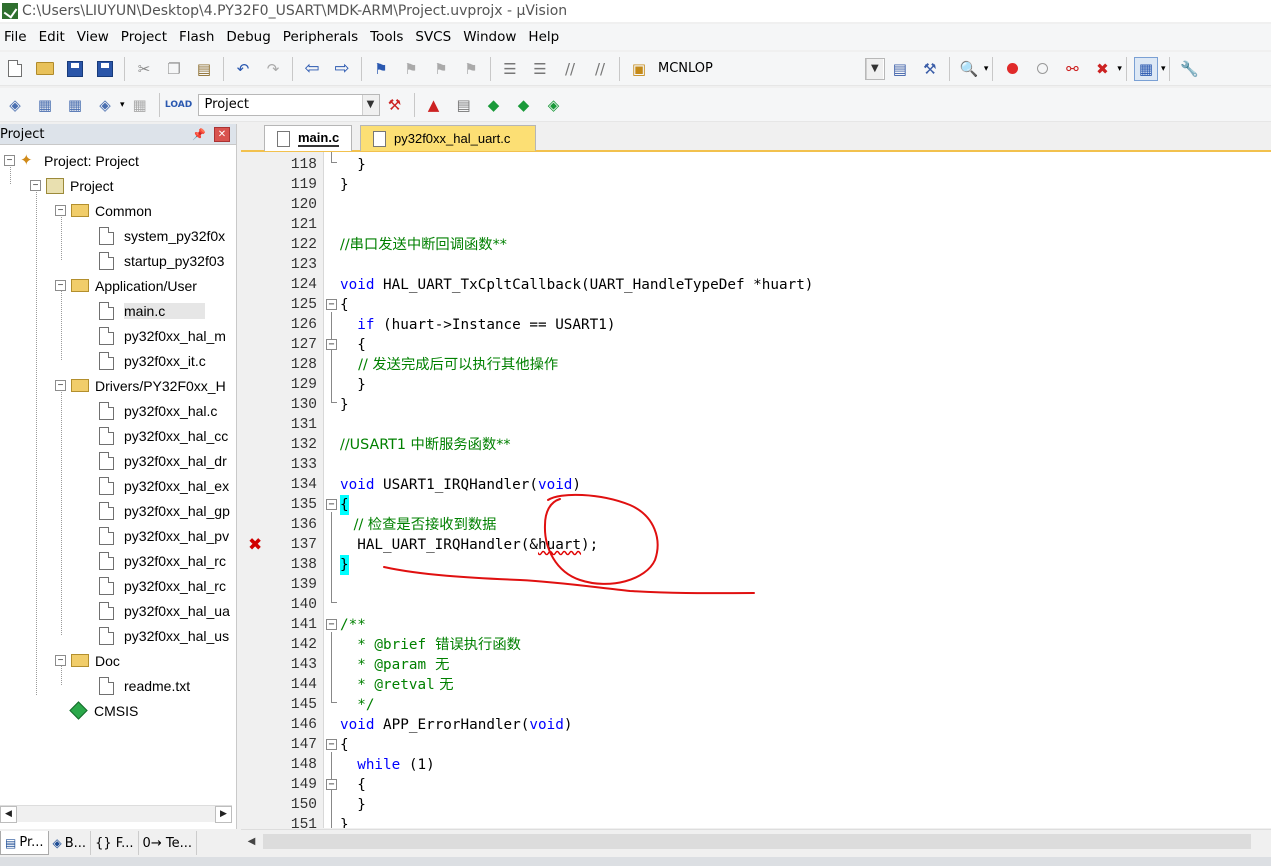 Image resolution: width=1271 pixels, height=866 pixels. I want to click on tree-file: py32f0xx_hal_ua, so click(164, 610).